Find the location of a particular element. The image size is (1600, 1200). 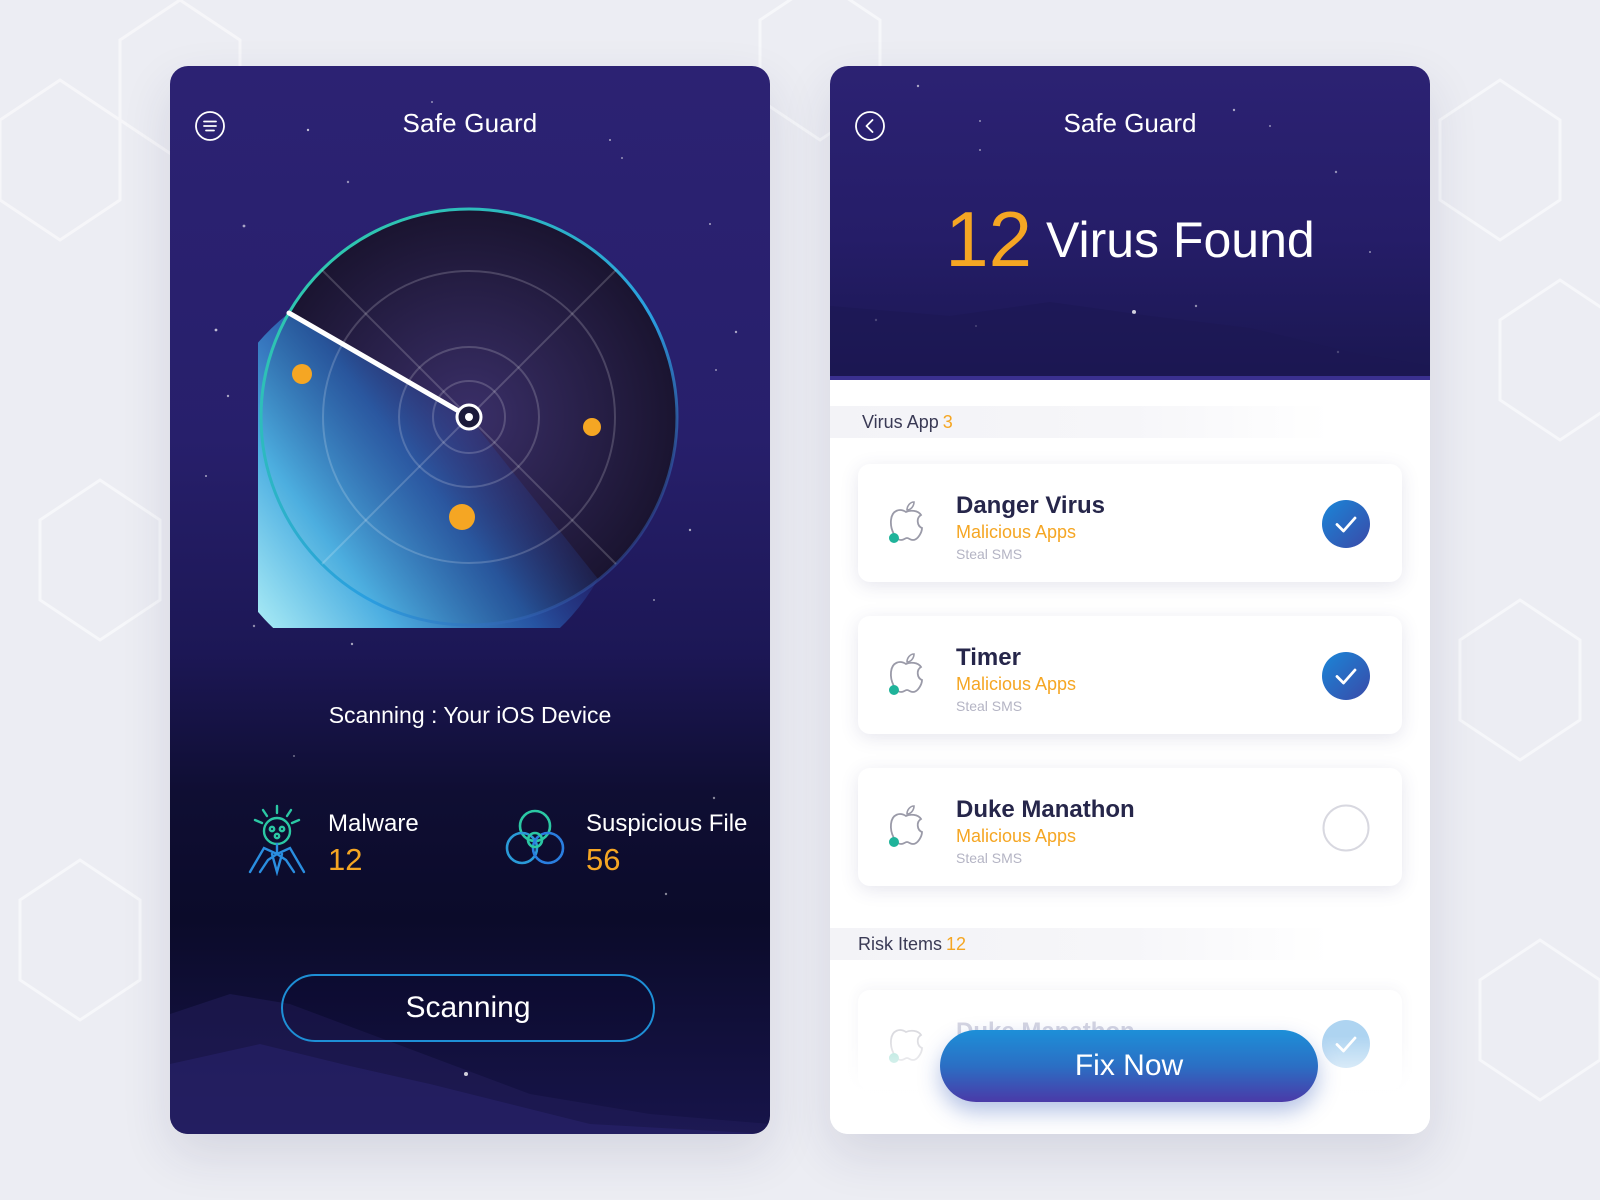

radar-scanner is located at coordinates (468, 417).